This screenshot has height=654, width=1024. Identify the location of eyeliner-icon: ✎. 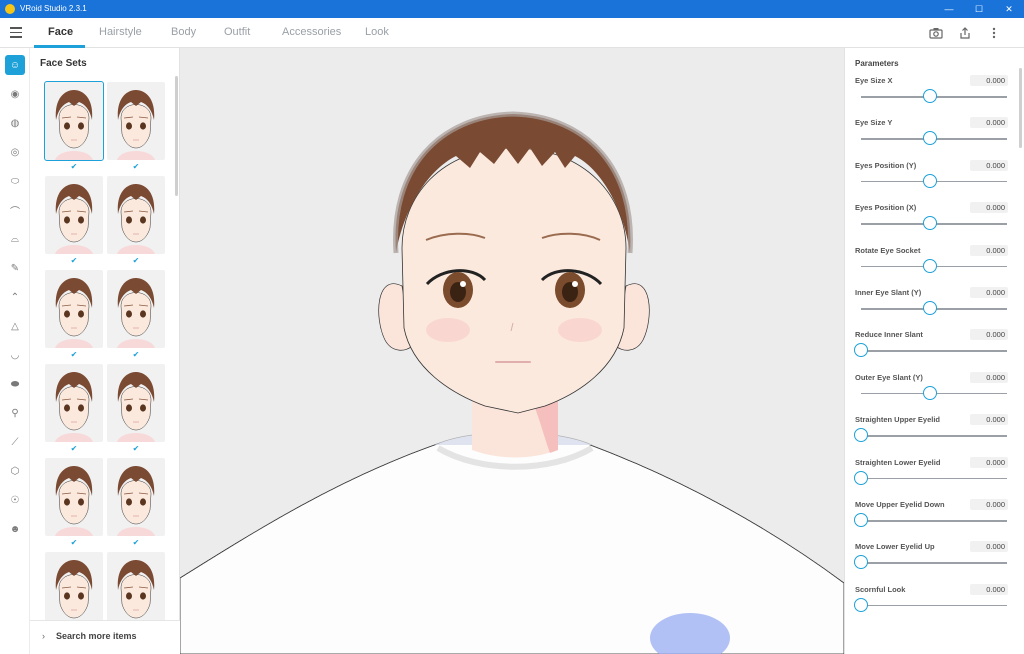
(15, 268).